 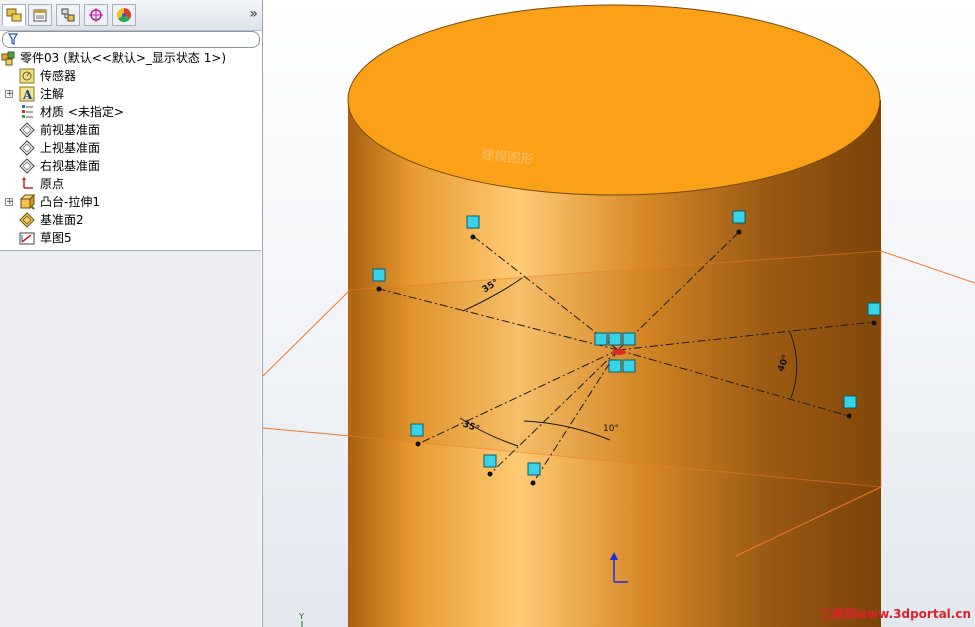 What do you see at coordinates (70, 148) in the screenshot?
I see `tree-item-label: 上视基准面` at bounding box center [70, 148].